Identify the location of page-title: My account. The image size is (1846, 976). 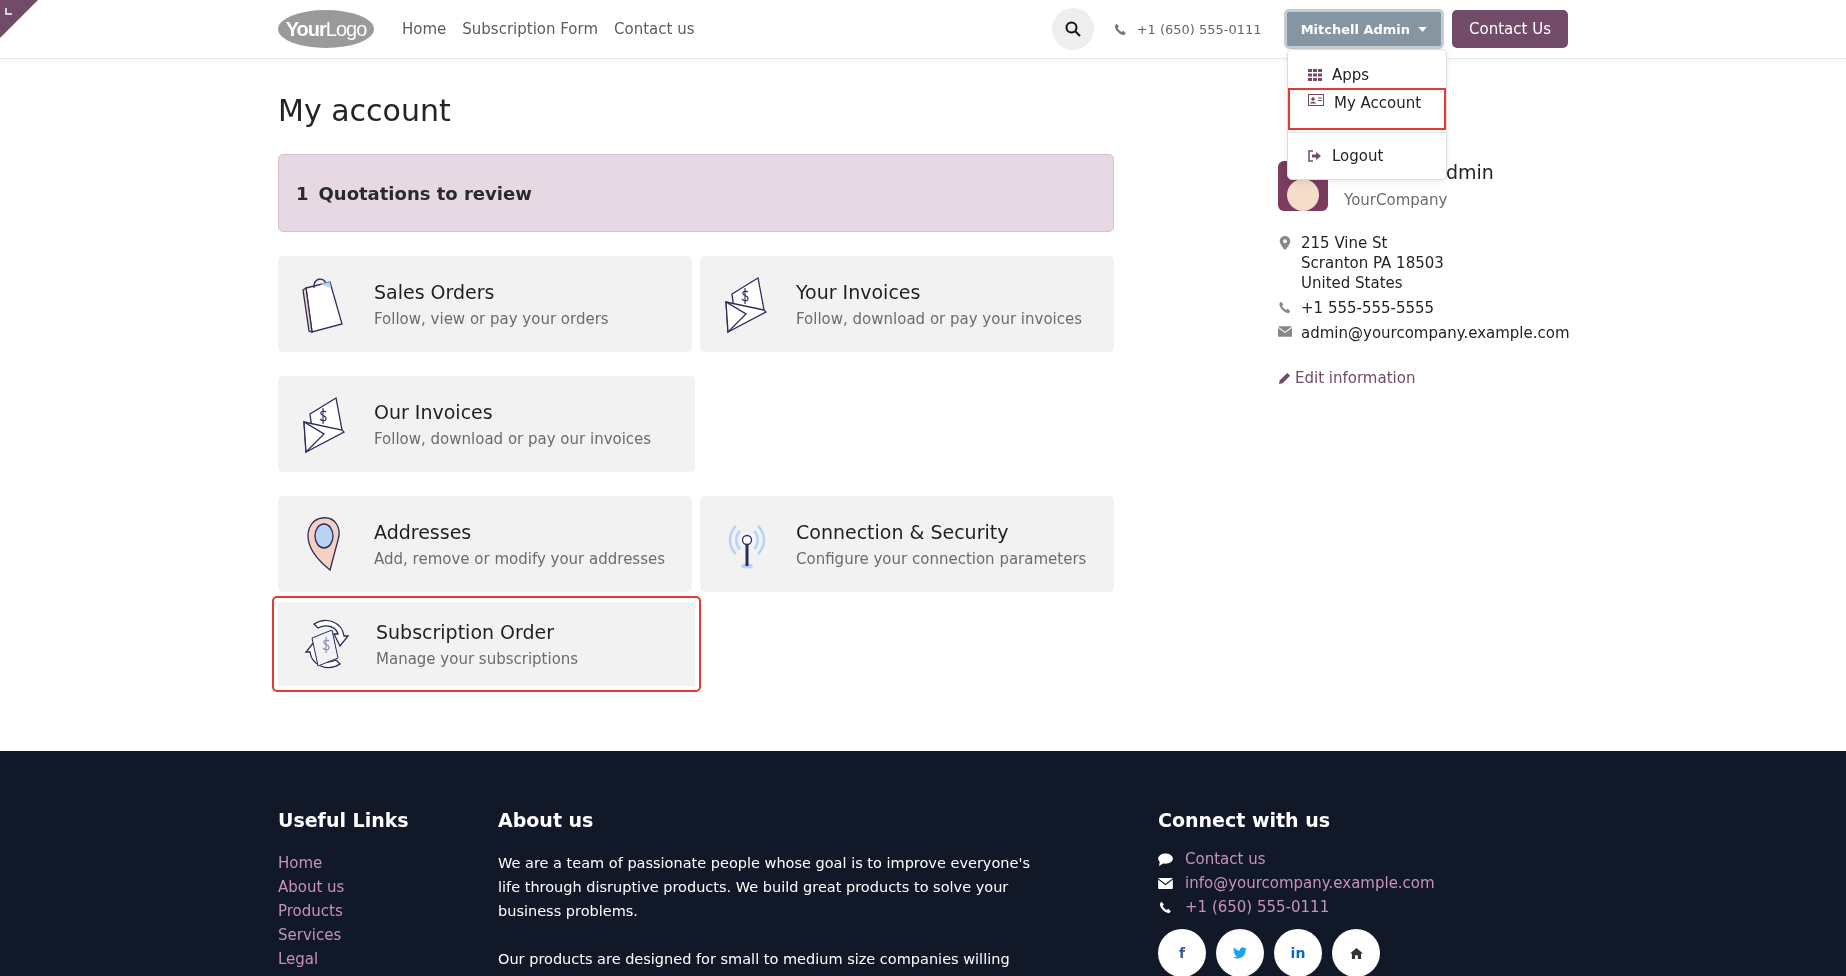
(365, 110).